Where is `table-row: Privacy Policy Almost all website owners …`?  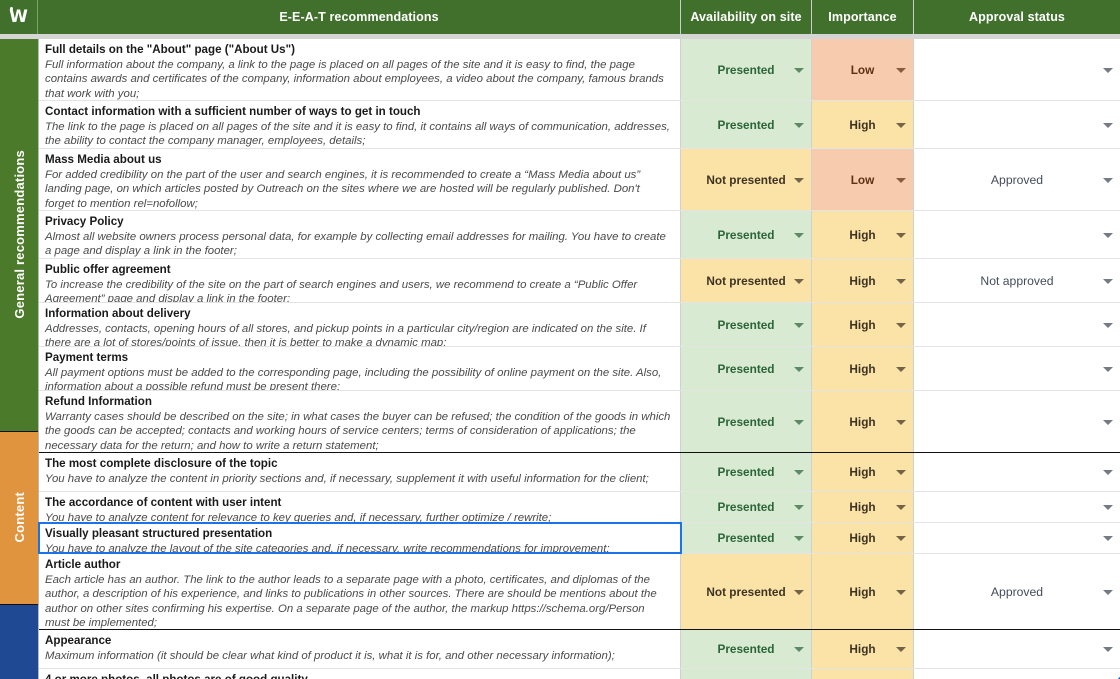 table-row: Privacy Policy Almost all website owners … is located at coordinates (579, 235).